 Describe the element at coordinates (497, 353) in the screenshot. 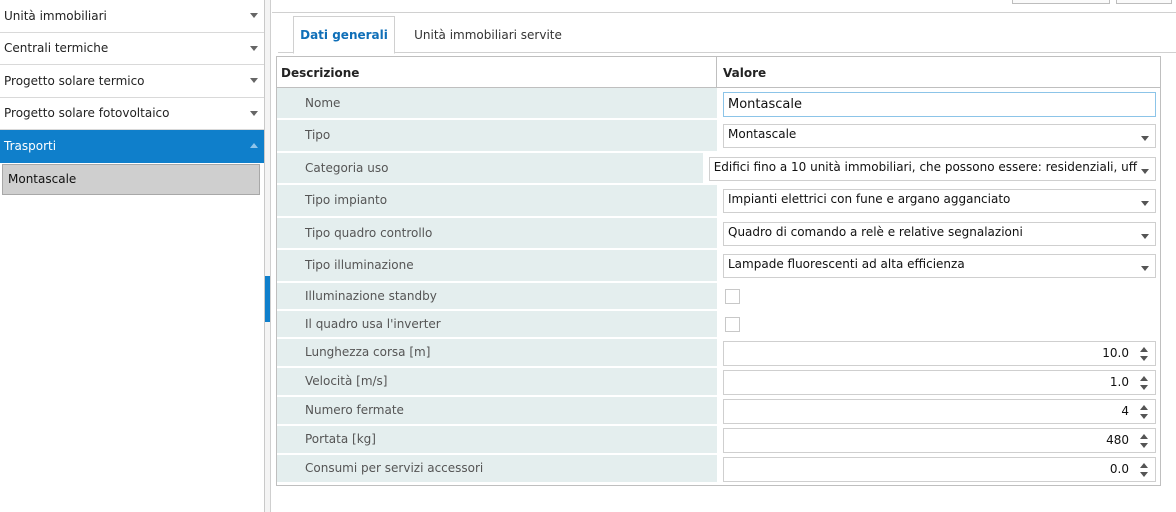

I see `row-label: Lunghezza corsa [m]` at that location.